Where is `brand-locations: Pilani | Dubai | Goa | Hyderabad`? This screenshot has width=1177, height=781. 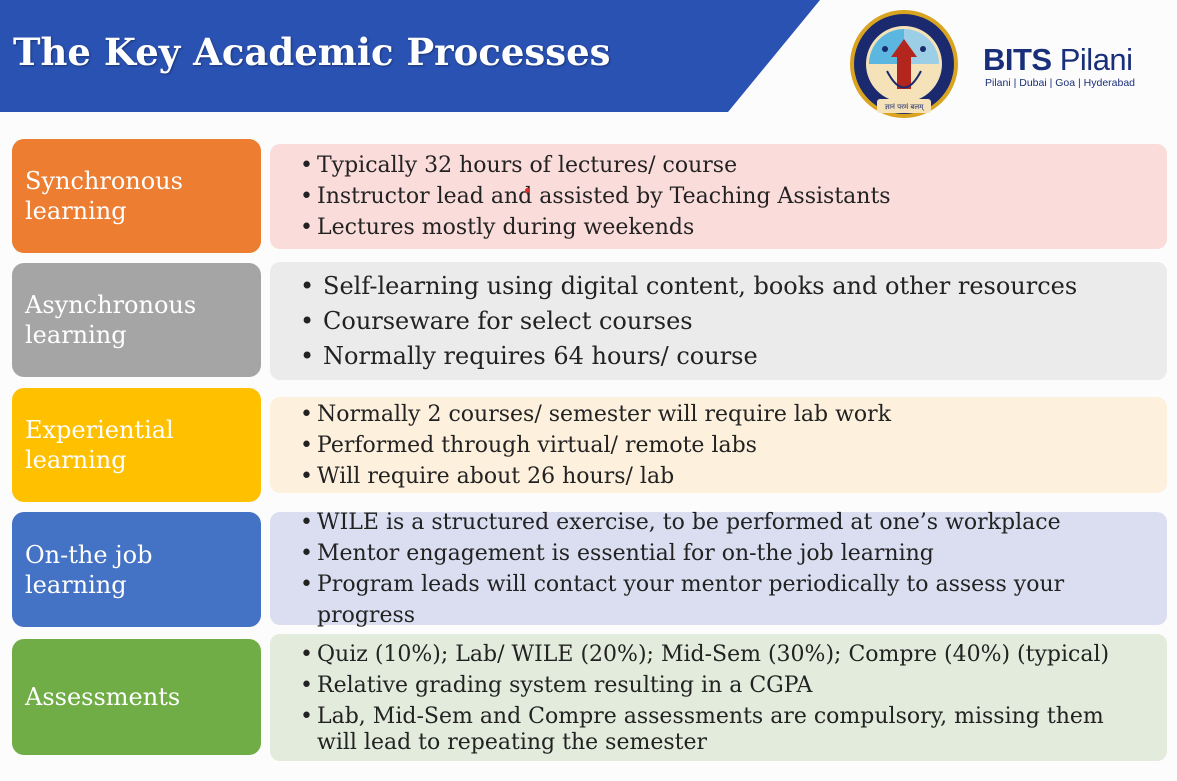 brand-locations: Pilani | Dubai | Goa | Hyderabad is located at coordinates (1060, 83).